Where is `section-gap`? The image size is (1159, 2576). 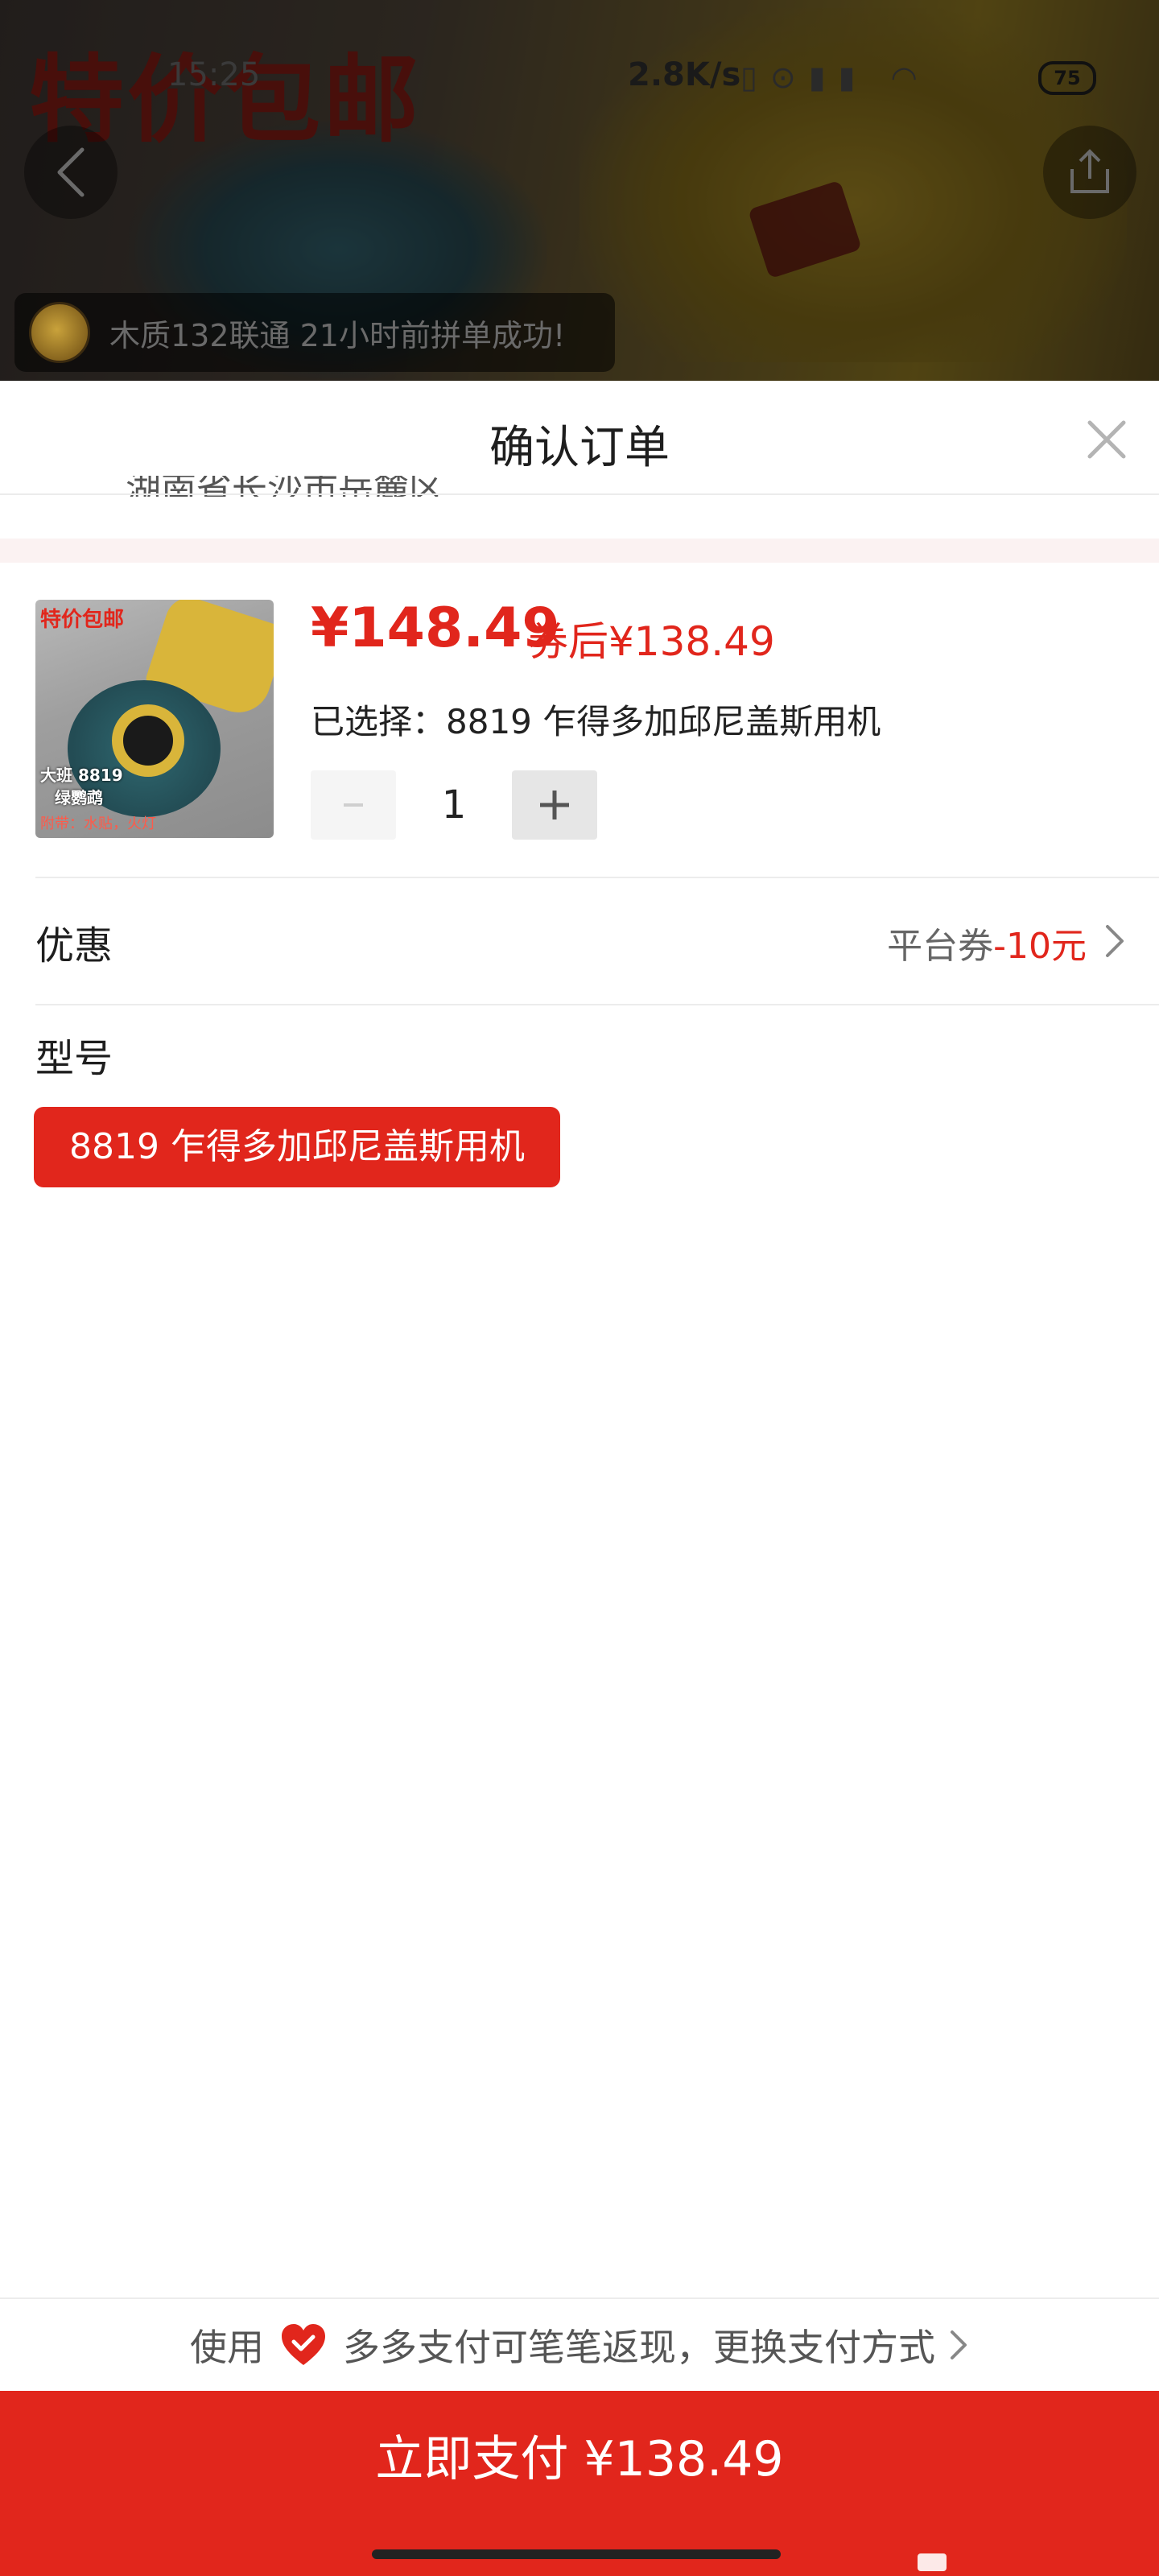 section-gap is located at coordinates (579, 551).